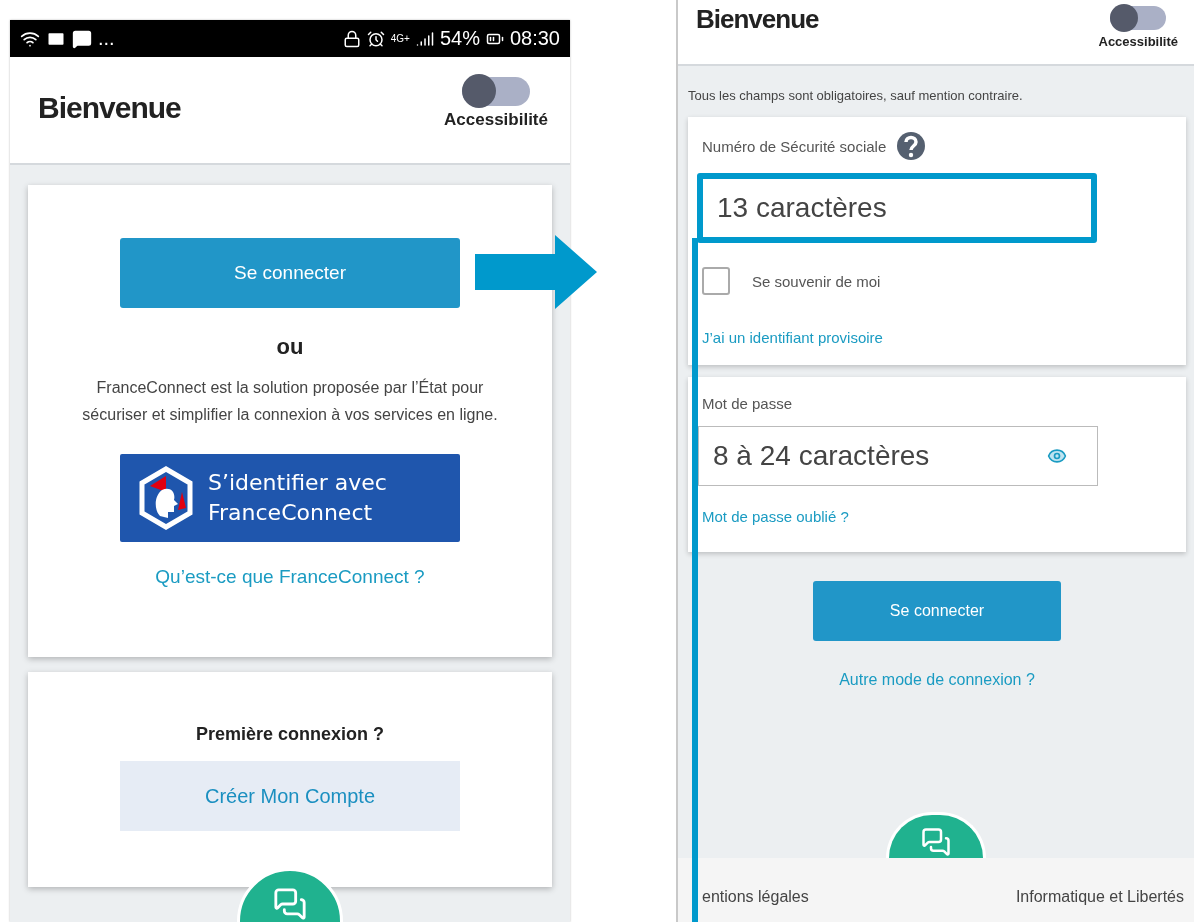 This screenshot has height=922, width=1194. Describe the element at coordinates (537, 272) in the screenshot. I see `right-arrow-icon` at that location.